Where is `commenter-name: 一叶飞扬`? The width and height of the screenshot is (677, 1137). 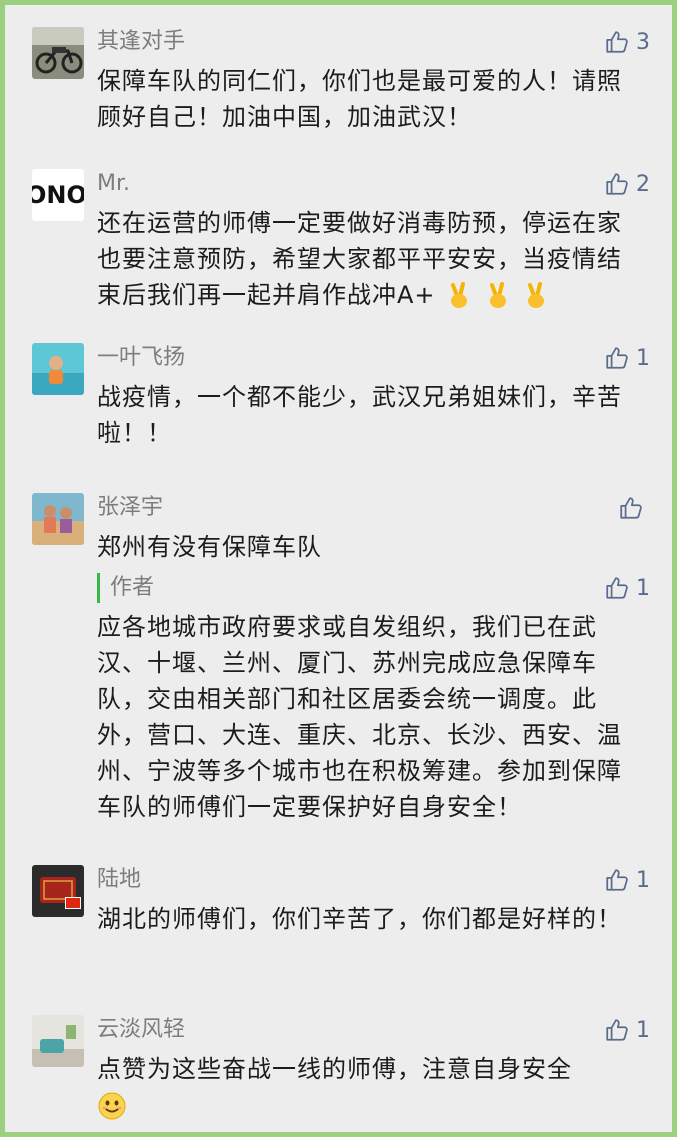
commenter-name: 一叶飞扬 is located at coordinates (141, 358).